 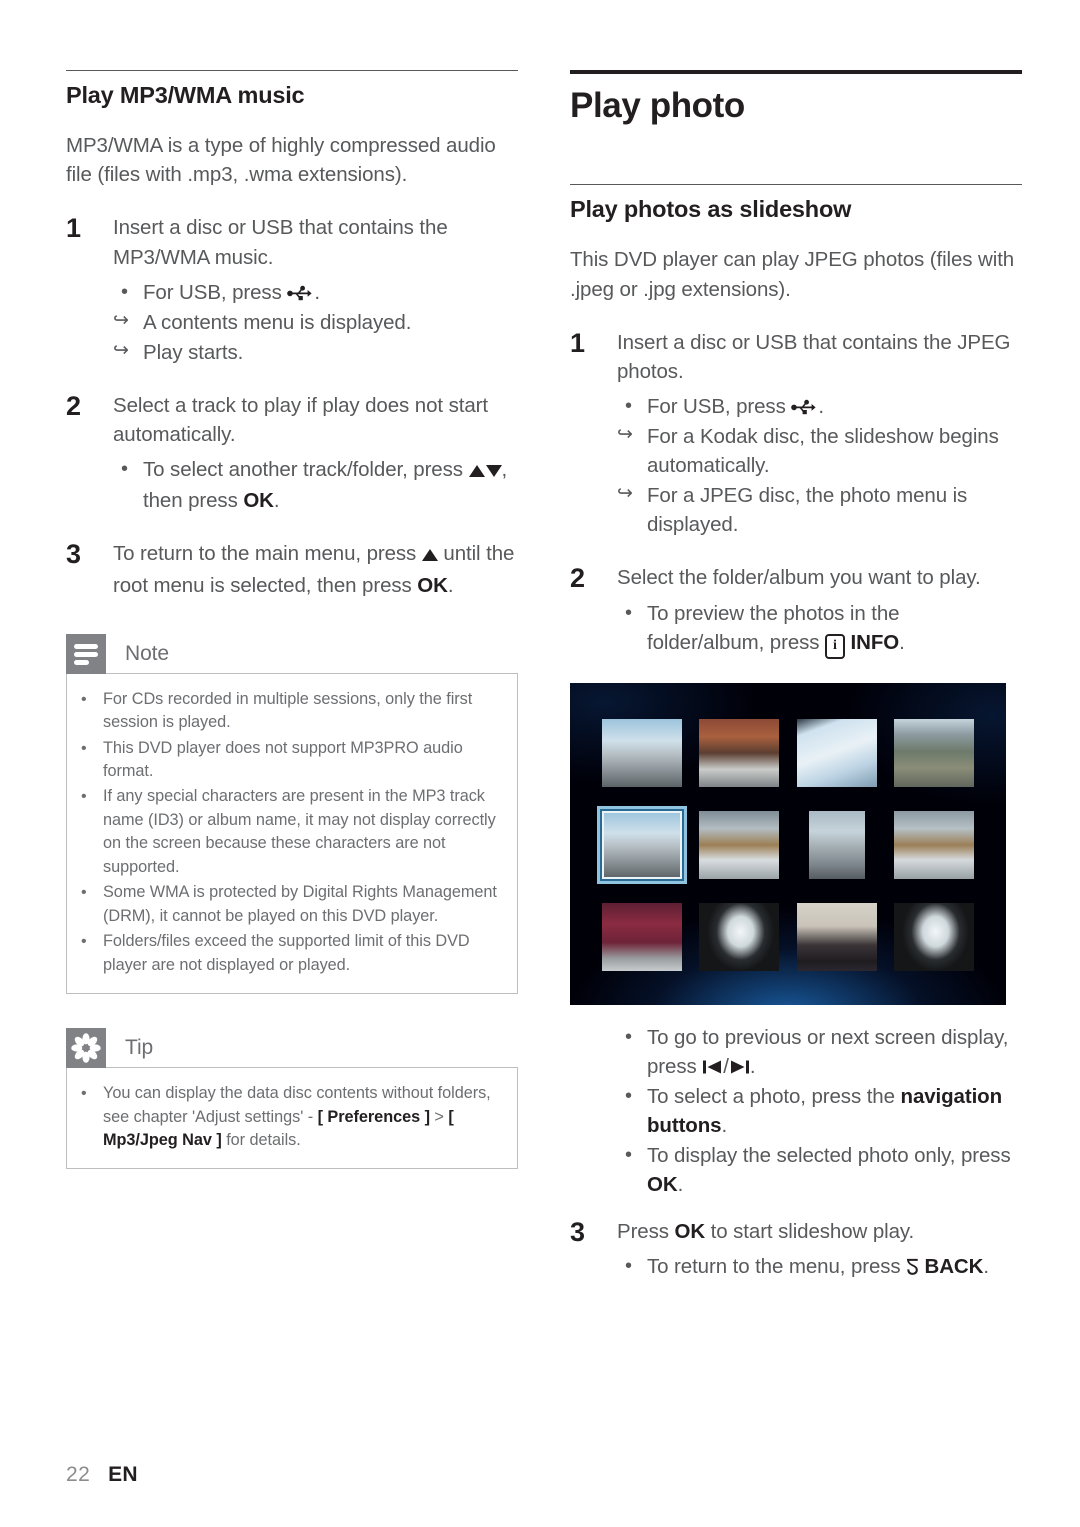 I want to click on step-number: 1, so click(x=73, y=228).